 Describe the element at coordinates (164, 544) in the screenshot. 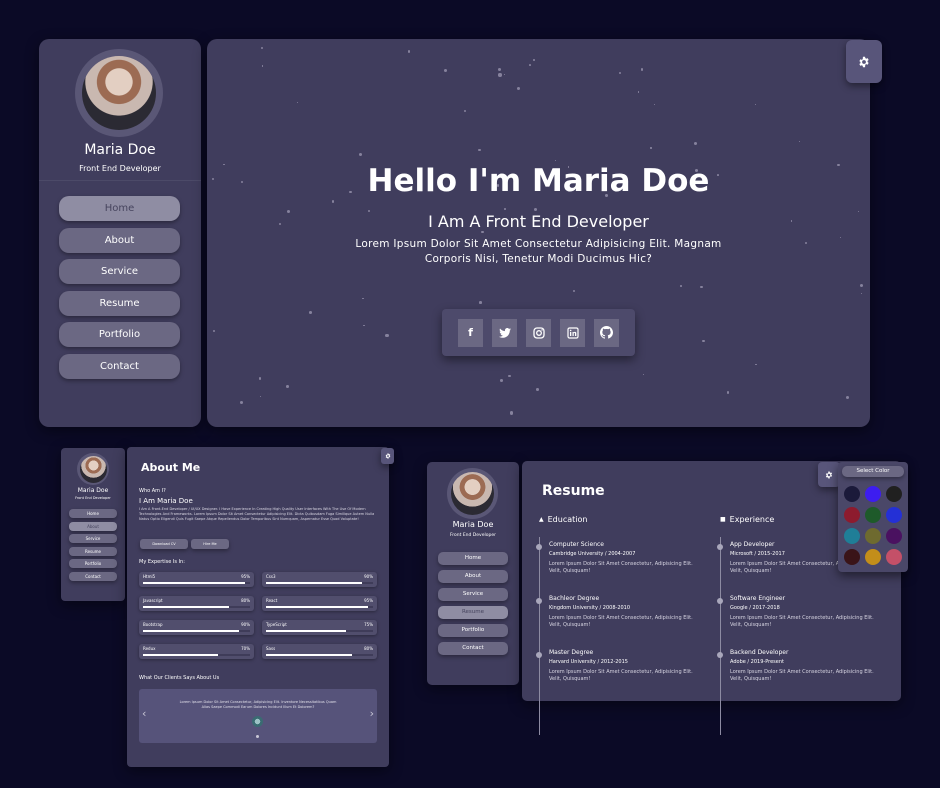

I see `download-cv-button: Download CV` at that location.